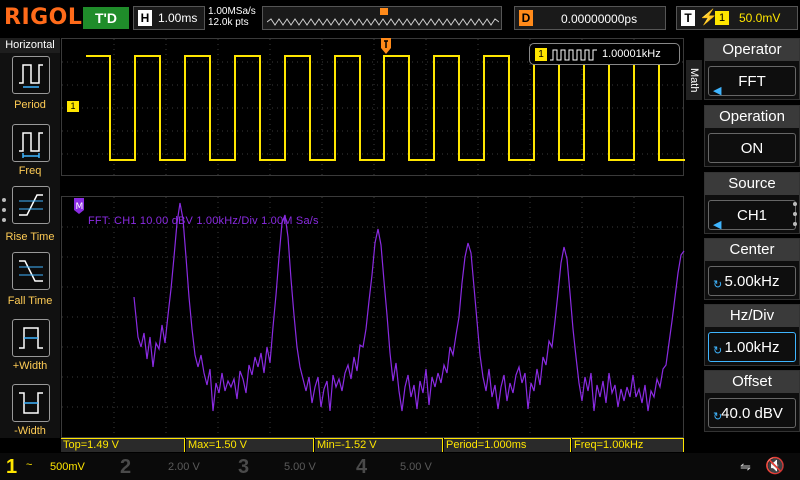 The image size is (800, 480). Describe the element at coordinates (409, 467) in the screenshot. I see `channel-4-status: 4 5.00 V` at that location.